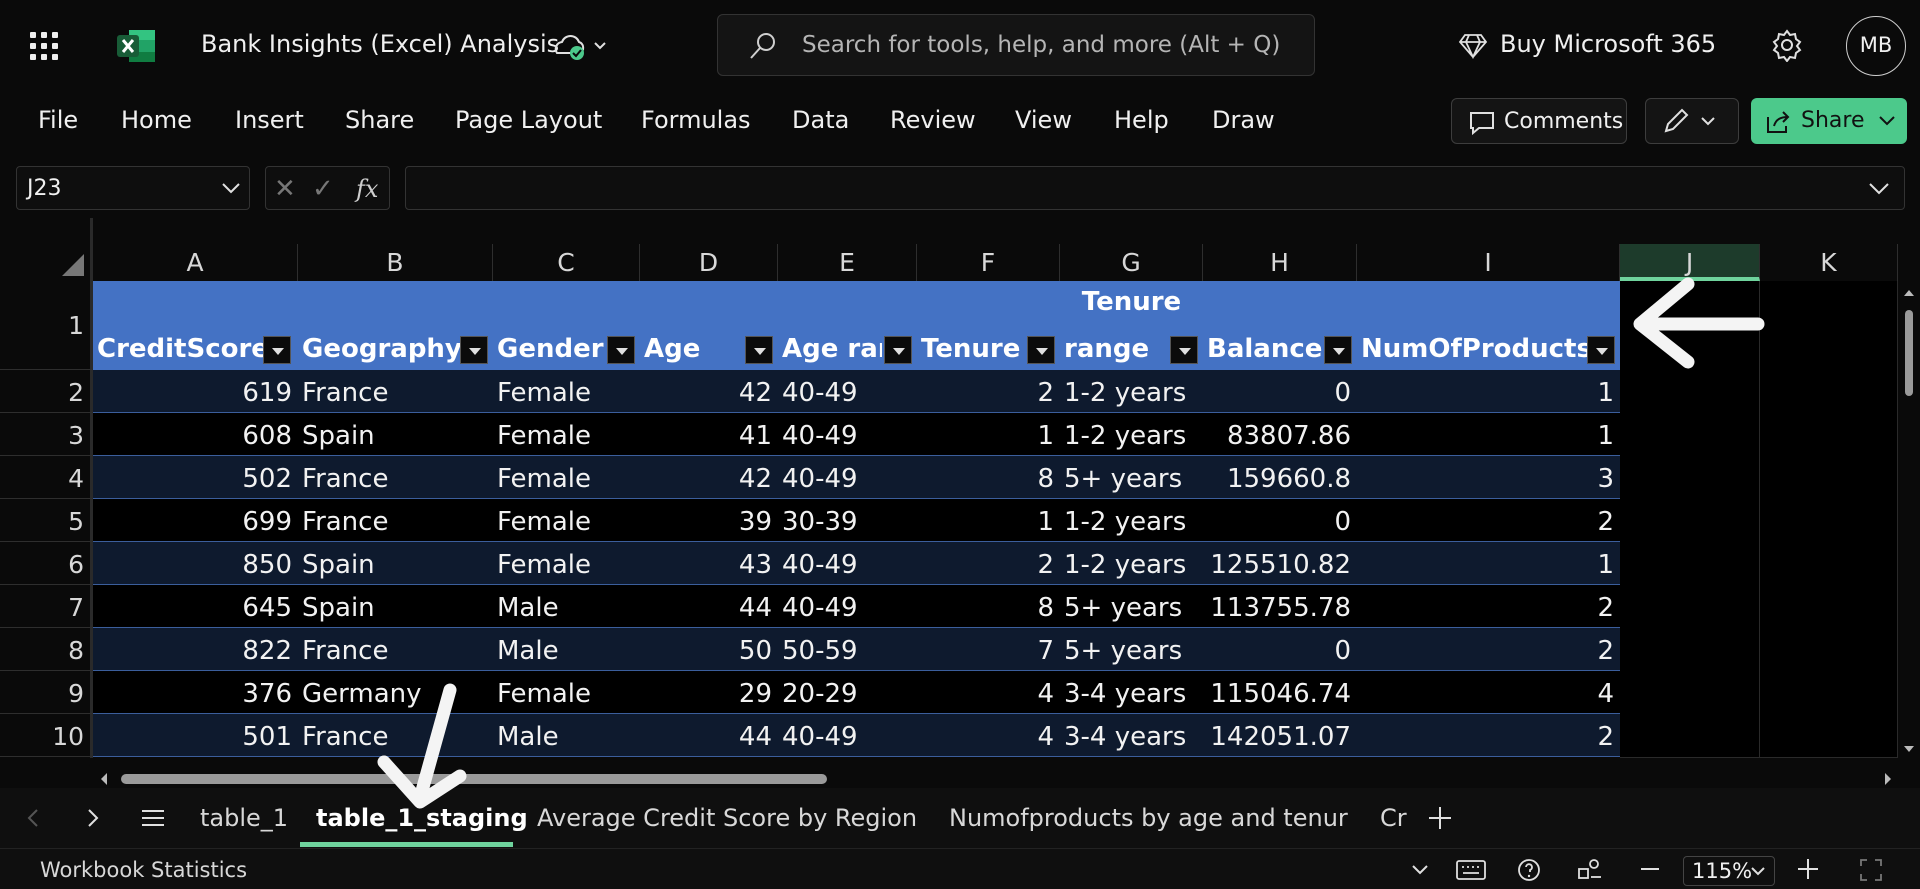 The width and height of the screenshot is (1920, 889). What do you see at coordinates (1650, 869) in the screenshot?
I see `zoom-out-icon` at bounding box center [1650, 869].